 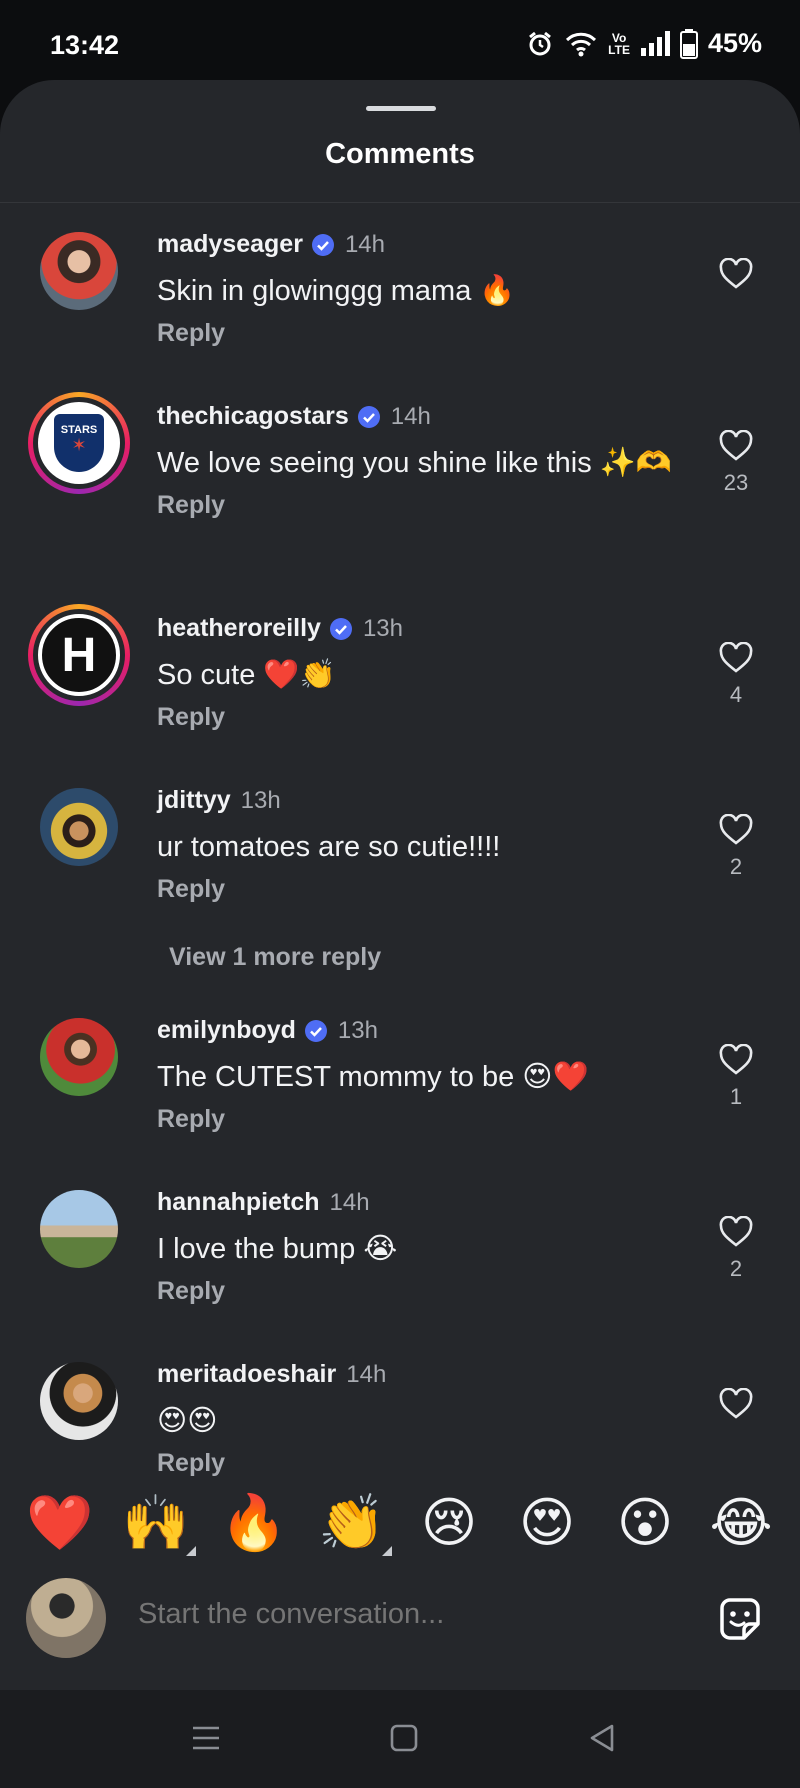 I want to click on comment-text: 😍😍, so click(x=187, y=1421).